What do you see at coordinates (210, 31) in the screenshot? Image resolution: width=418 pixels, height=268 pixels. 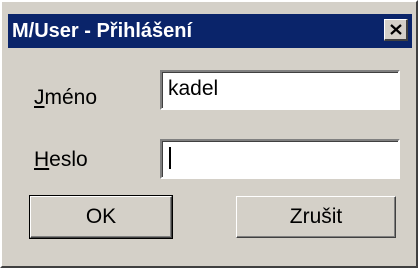 I see `title-bar: M/User - Přihlášení` at bounding box center [210, 31].